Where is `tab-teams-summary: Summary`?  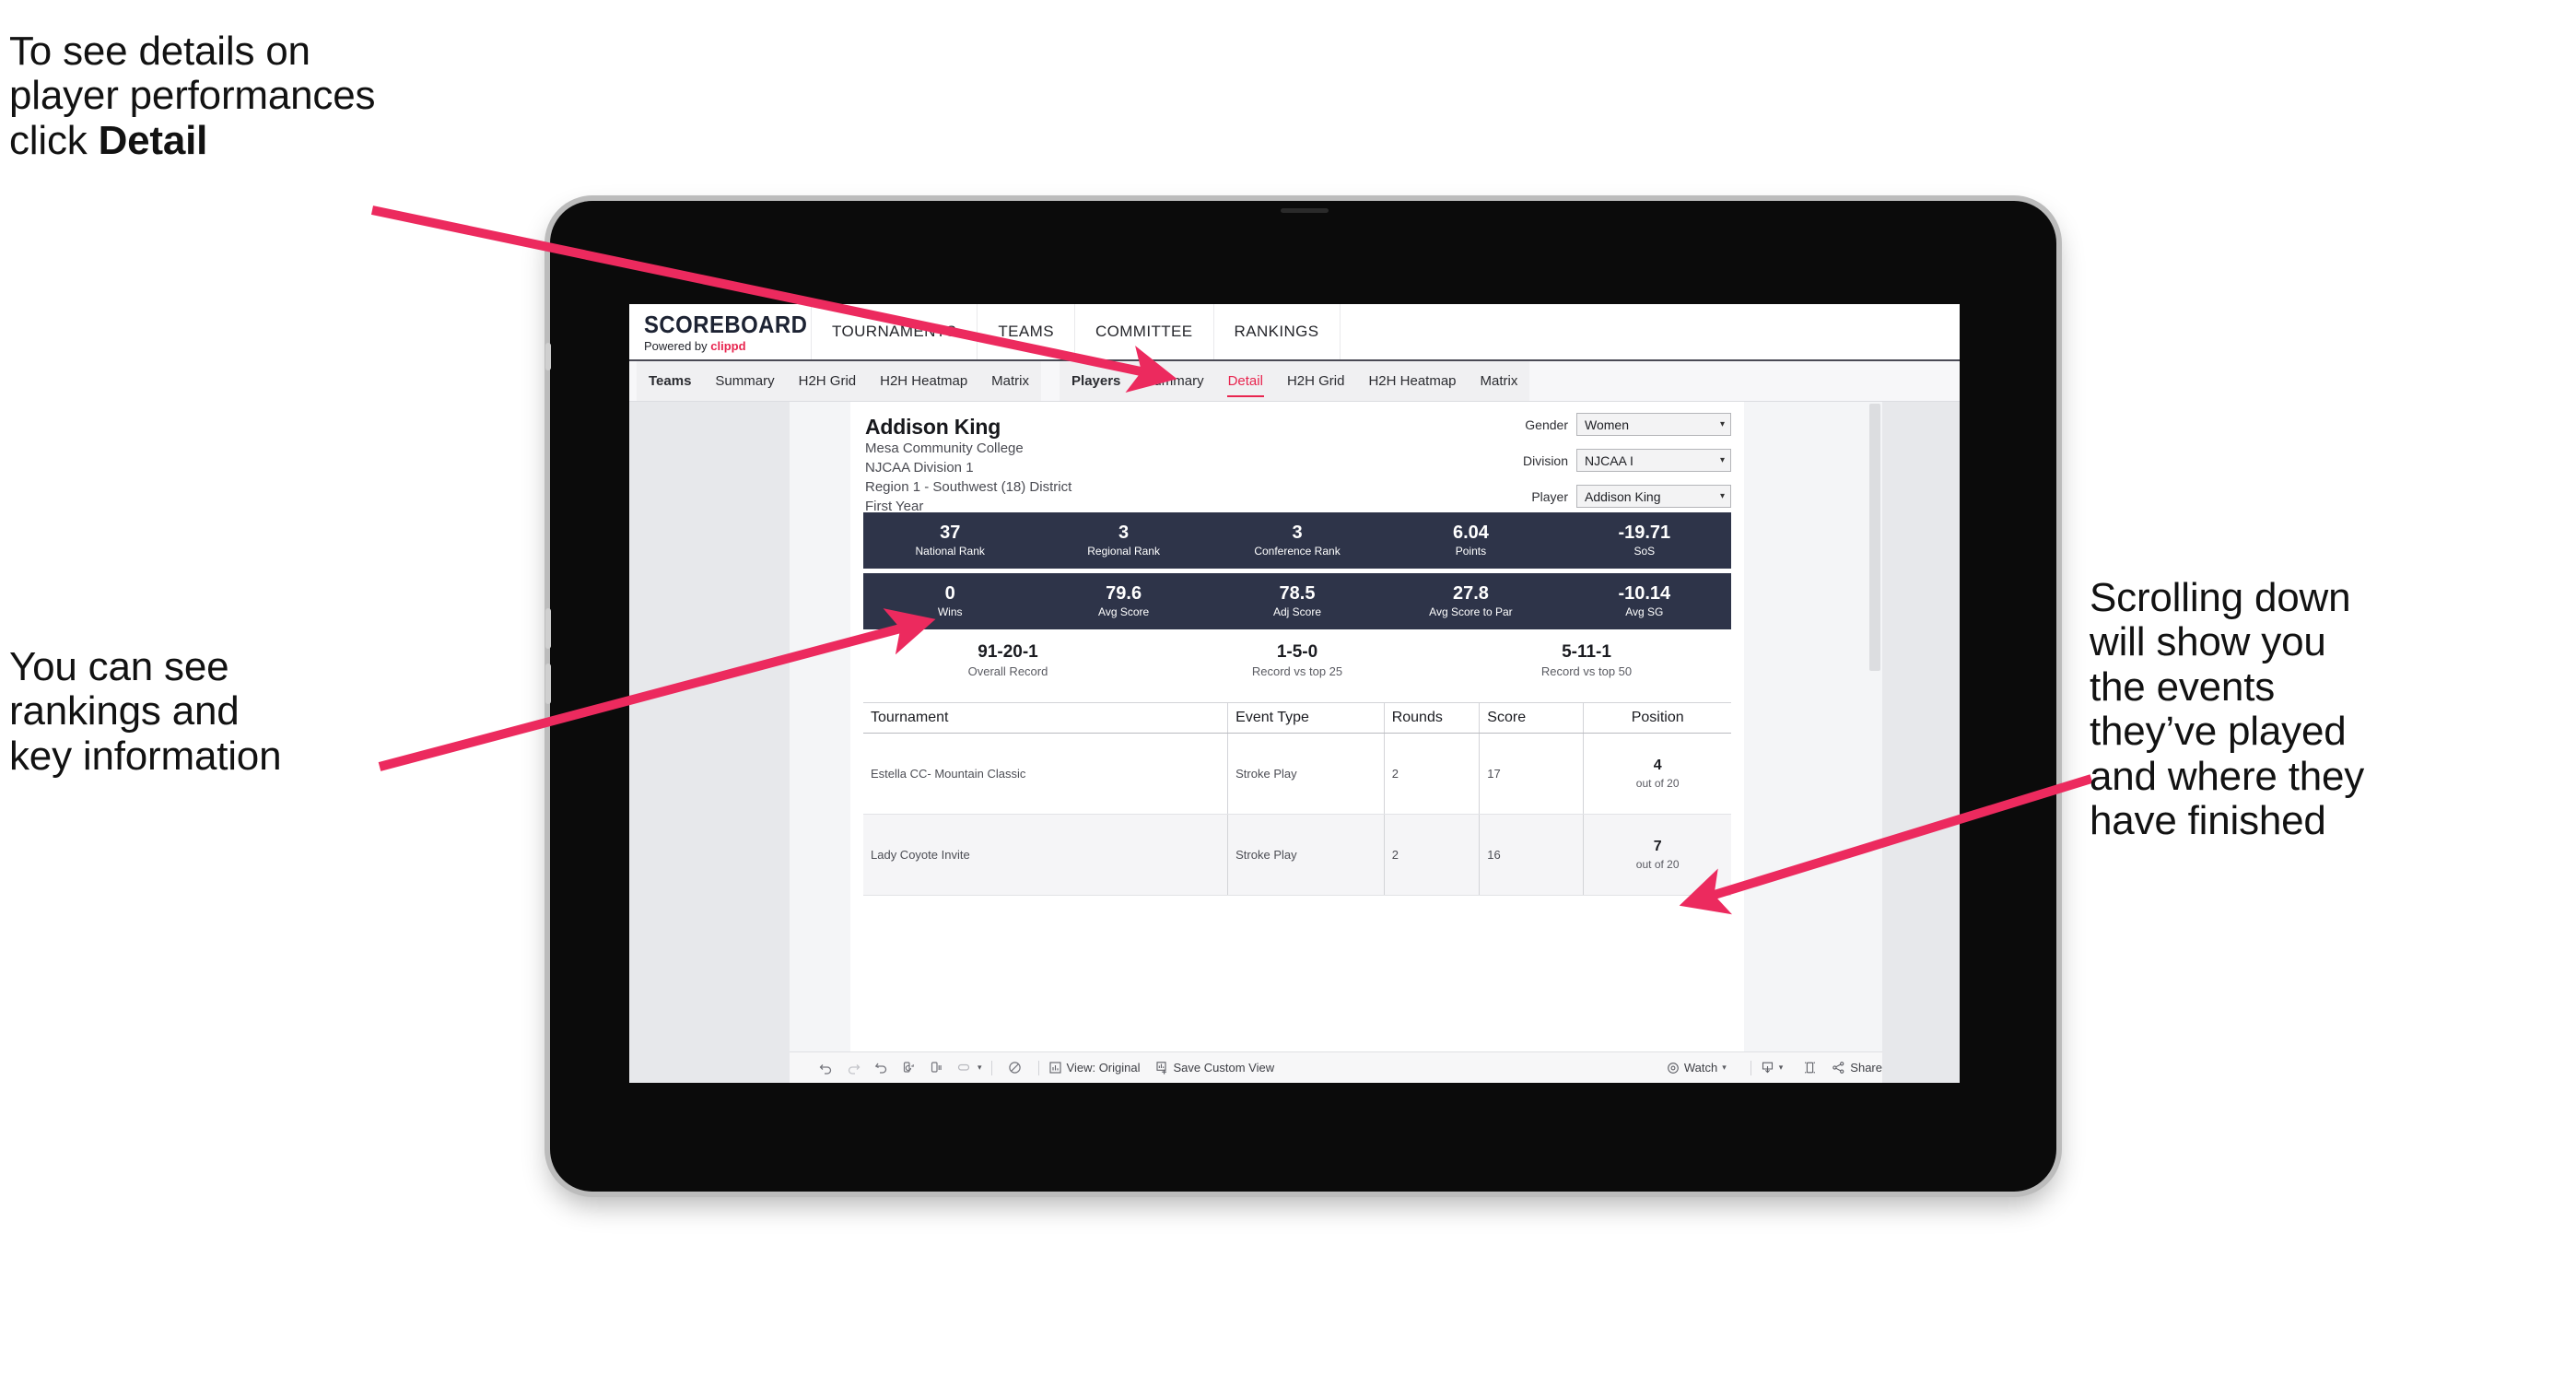 tab-teams-summary: Summary is located at coordinates (744, 381).